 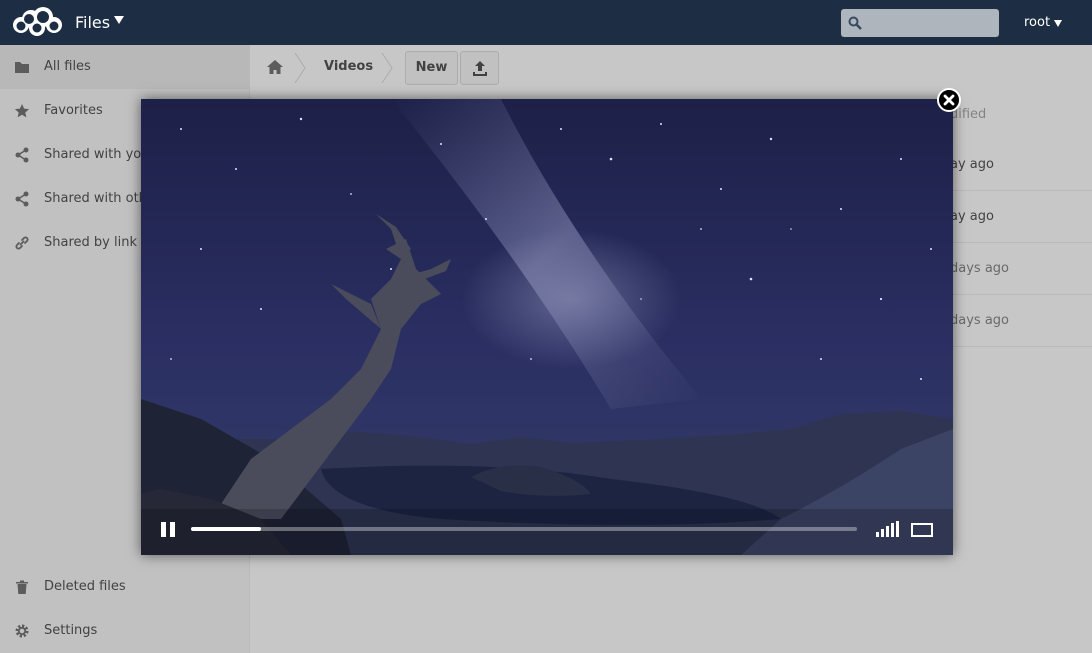 I want to click on volume-icon, so click(x=888, y=529).